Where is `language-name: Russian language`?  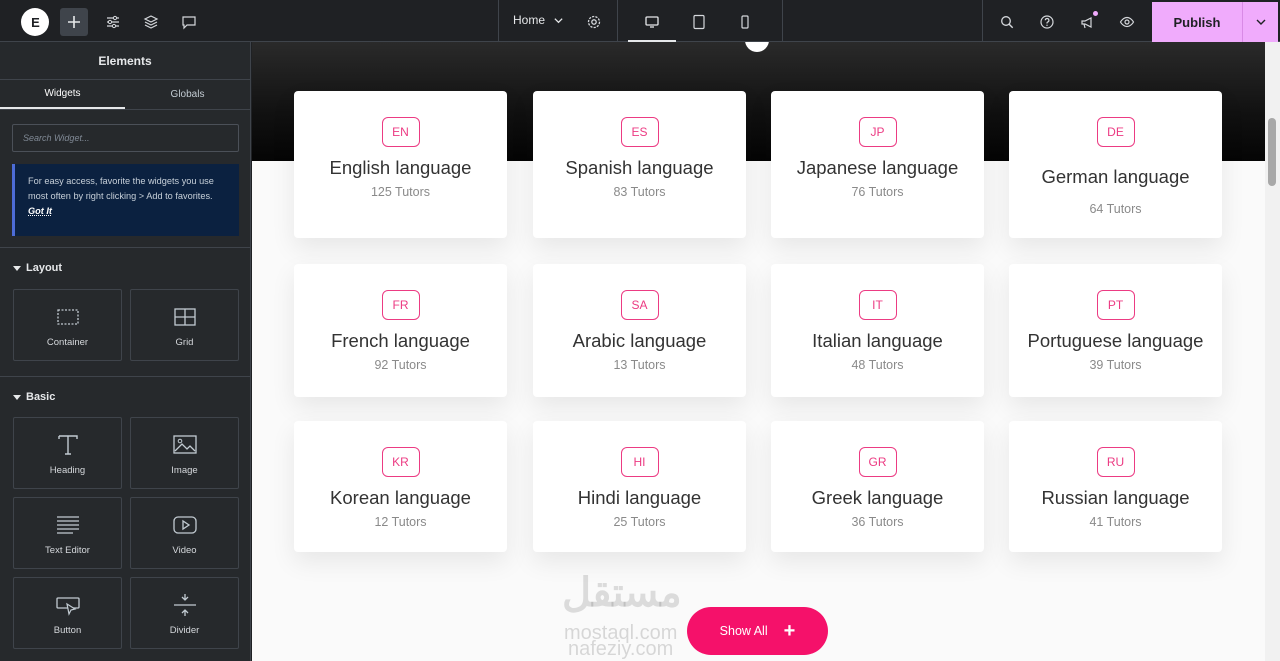
language-name: Russian language is located at coordinates (1115, 497).